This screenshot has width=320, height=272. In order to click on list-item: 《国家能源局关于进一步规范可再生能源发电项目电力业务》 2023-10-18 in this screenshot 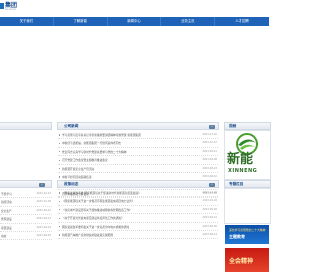, I will do `click(138, 201)`.